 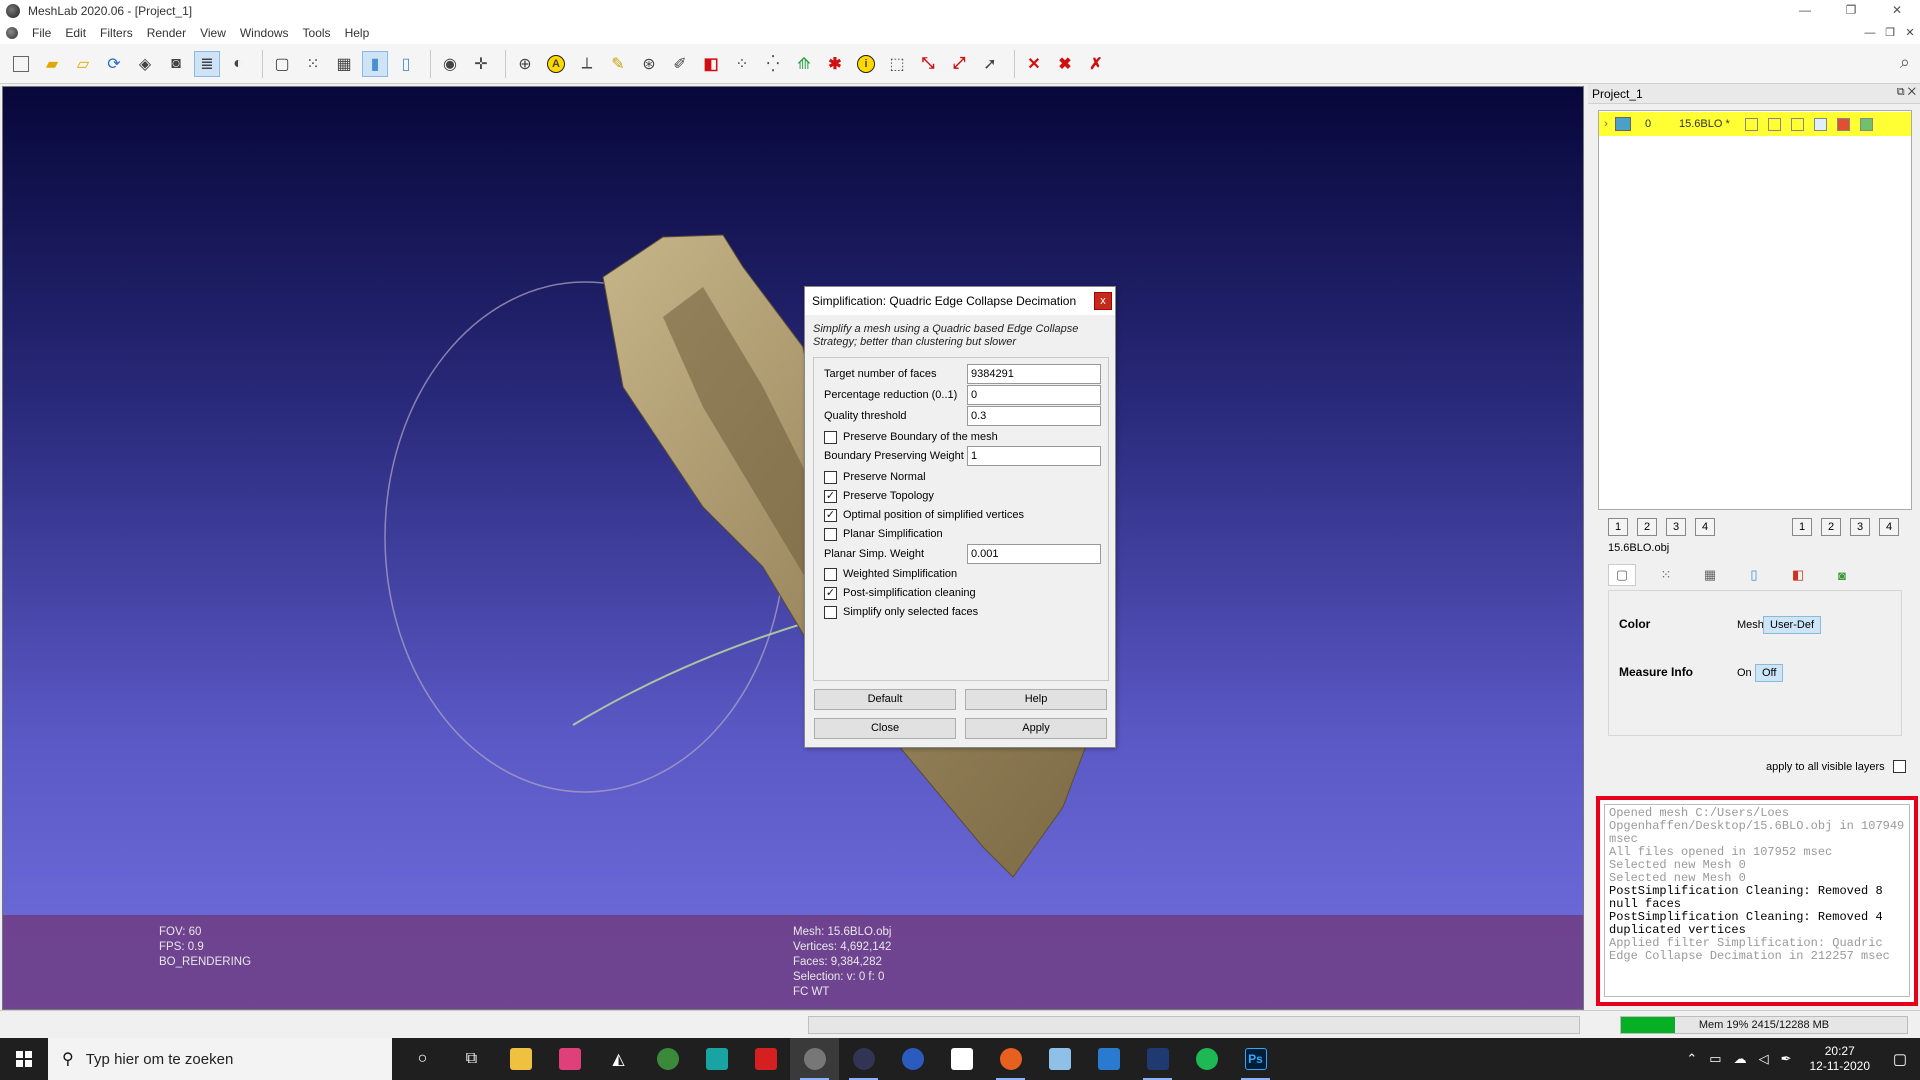 I want to click on delete-selection-icon: ✗, so click(x=1096, y=64).